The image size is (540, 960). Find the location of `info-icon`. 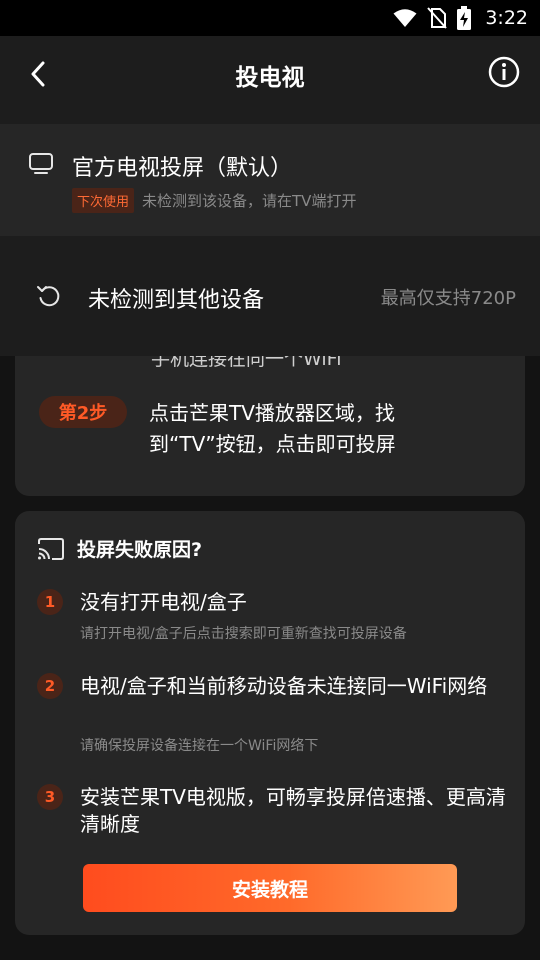

info-icon is located at coordinates (504, 72).